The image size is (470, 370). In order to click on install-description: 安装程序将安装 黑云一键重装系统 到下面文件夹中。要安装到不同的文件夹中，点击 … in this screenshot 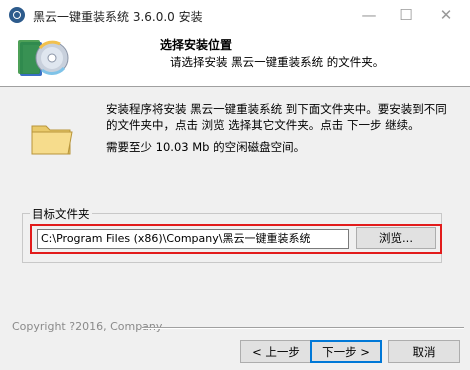, I will do `click(276, 117)`.